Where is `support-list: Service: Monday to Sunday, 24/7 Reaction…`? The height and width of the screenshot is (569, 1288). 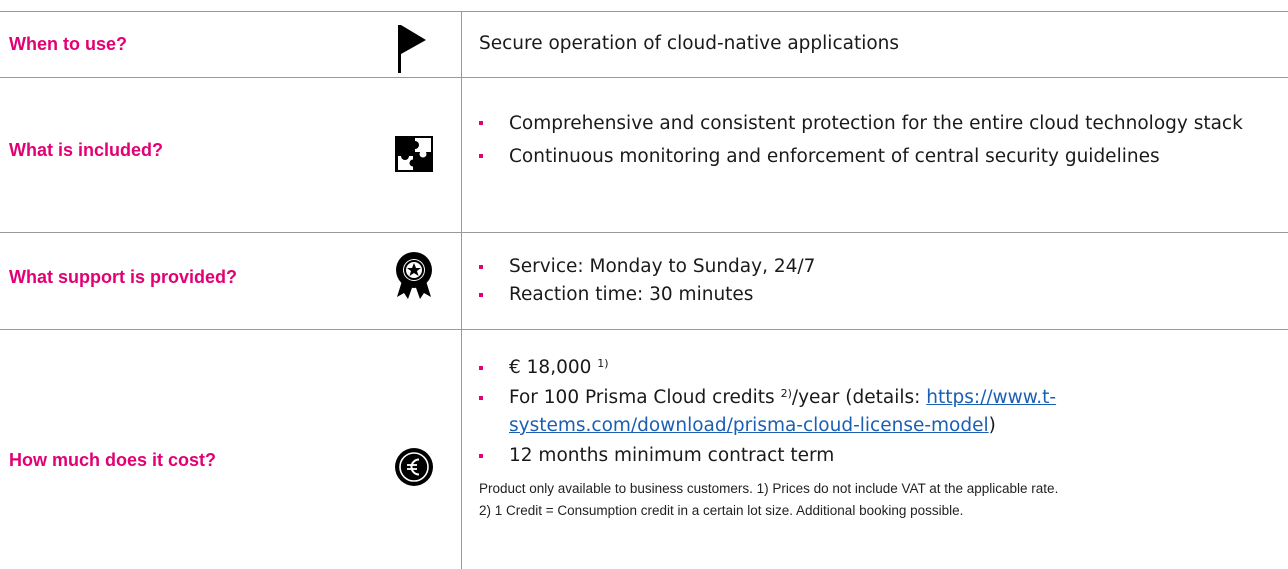 support-list: Service: Monday to Sunday, 24/7 Reaction… is located at coordinates (881, 281).